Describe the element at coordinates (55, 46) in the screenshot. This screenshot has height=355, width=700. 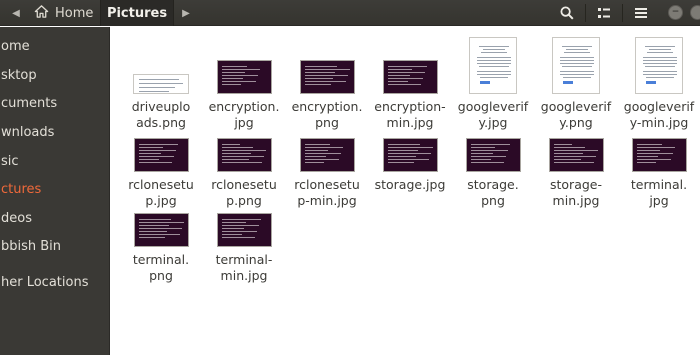
I see `sidebar-item-home: ome` at that location.